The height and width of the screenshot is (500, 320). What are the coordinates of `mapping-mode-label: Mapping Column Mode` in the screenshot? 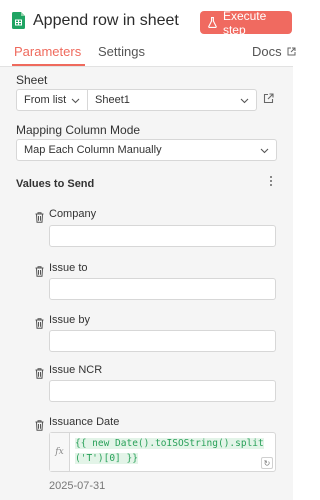 It's located at (78, 130).